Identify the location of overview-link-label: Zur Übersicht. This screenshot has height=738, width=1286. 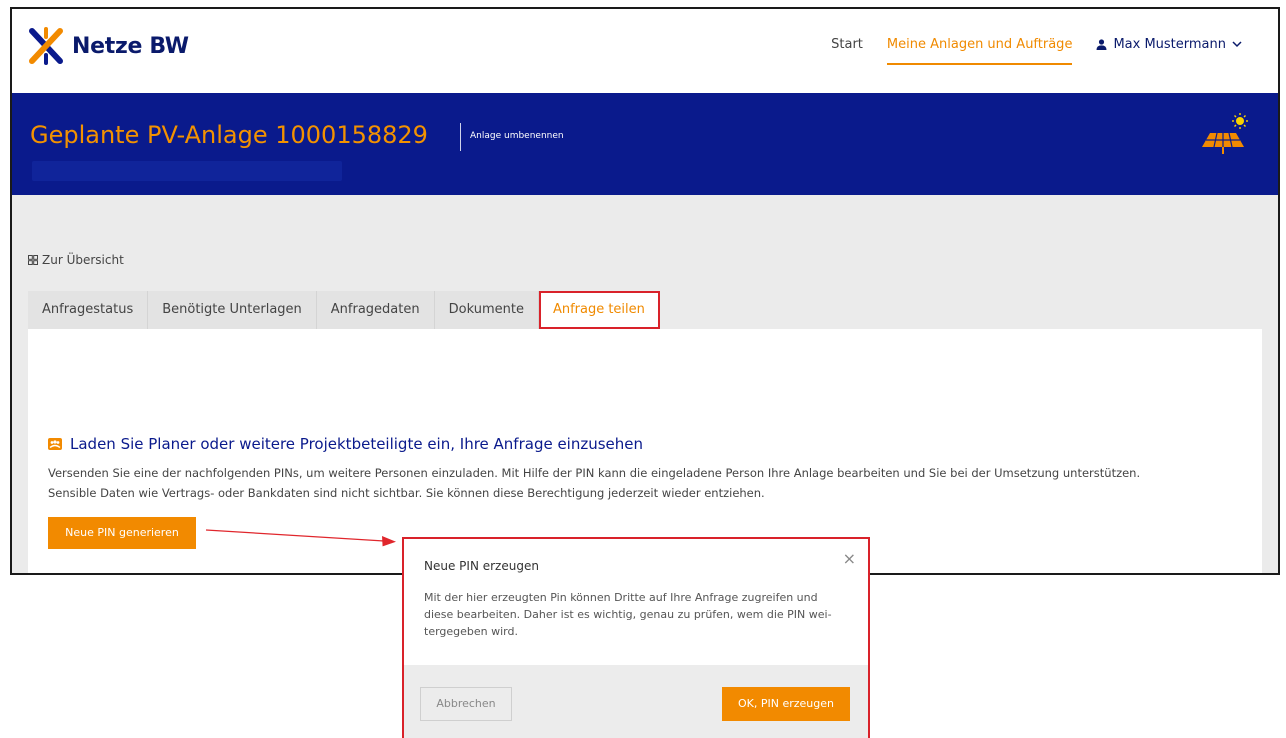
(83, 260).